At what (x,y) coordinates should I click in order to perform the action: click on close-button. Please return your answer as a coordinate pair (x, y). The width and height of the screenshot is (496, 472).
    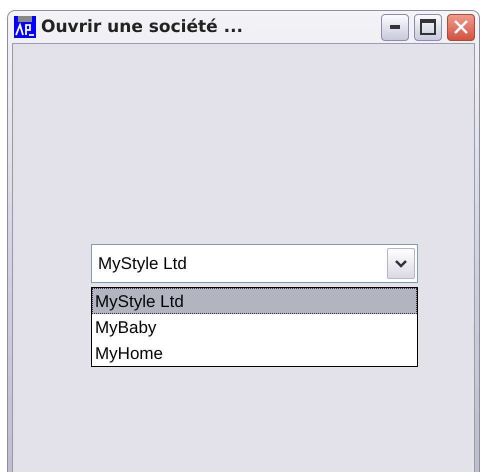
    Looking at the image, I should click on (461, 27).